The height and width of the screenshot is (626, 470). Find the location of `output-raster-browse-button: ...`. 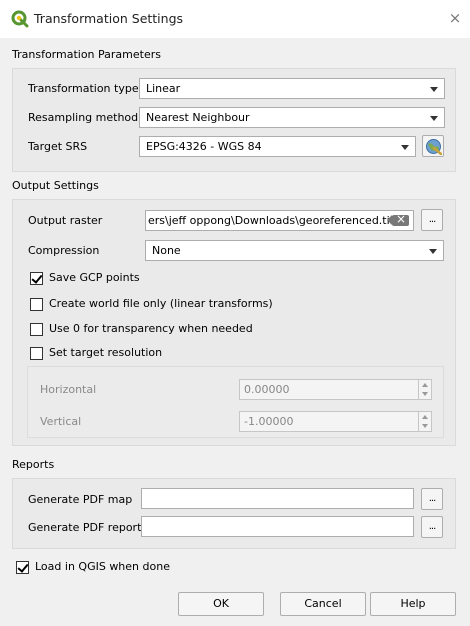

output-raster-browse-button: ... is located at coordinates (432, 220).